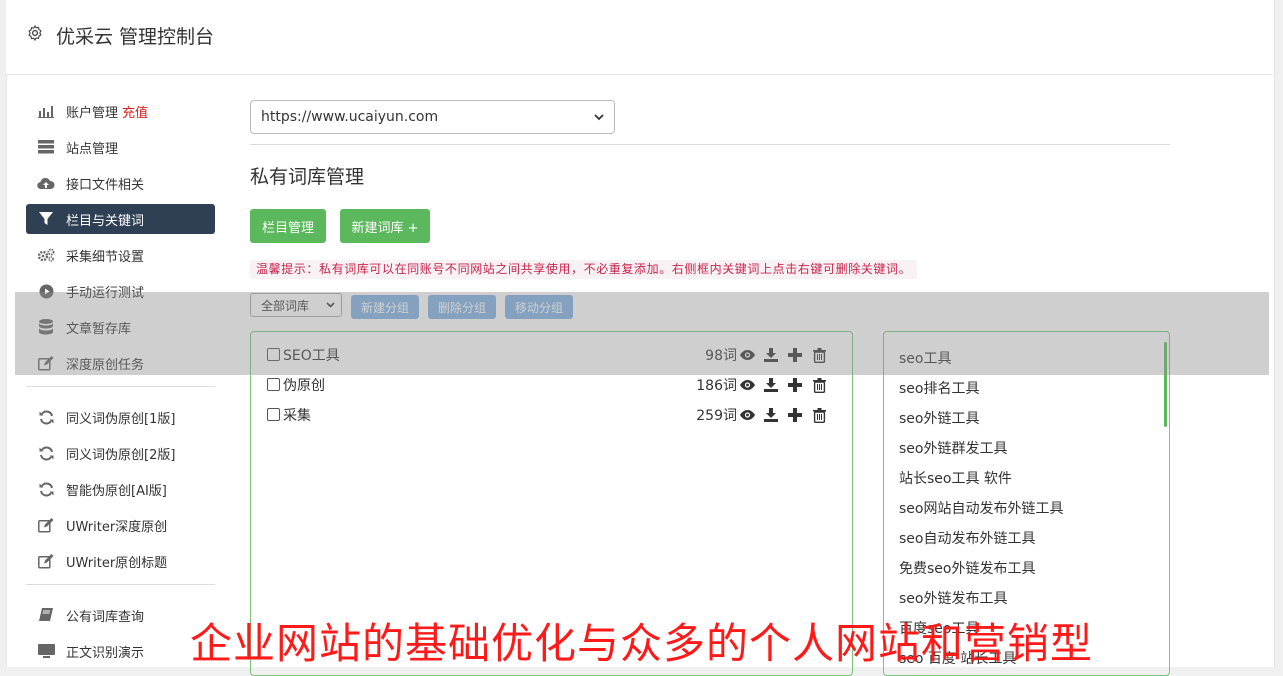  What do you see at coordinates (105, 293) in the screenshot?
I see `sidebar-item-label: 手动运行测试` at bounding box center [105, 293].